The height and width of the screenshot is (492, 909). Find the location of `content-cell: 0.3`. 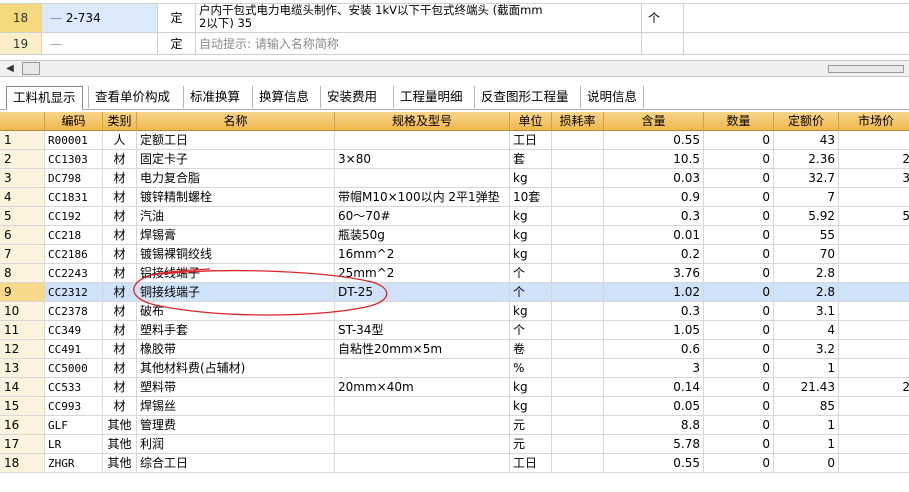

content-cell: 0.3 is located at coordinates (654, 311).